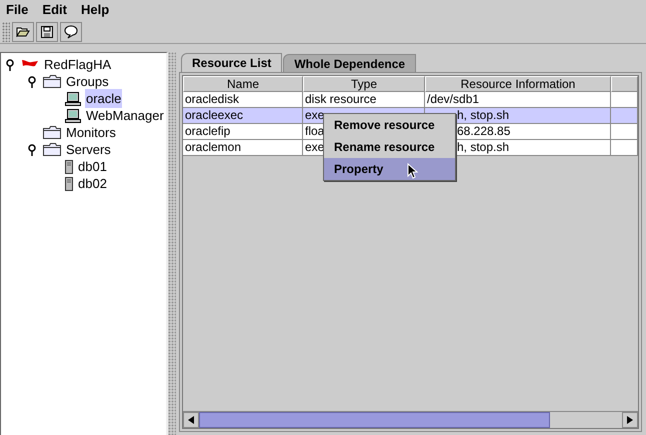 The image size is (646, 435). Describe the element at coordinates (214, 115) in the screenshot. I see `table-cell: oracleexec` at that location.